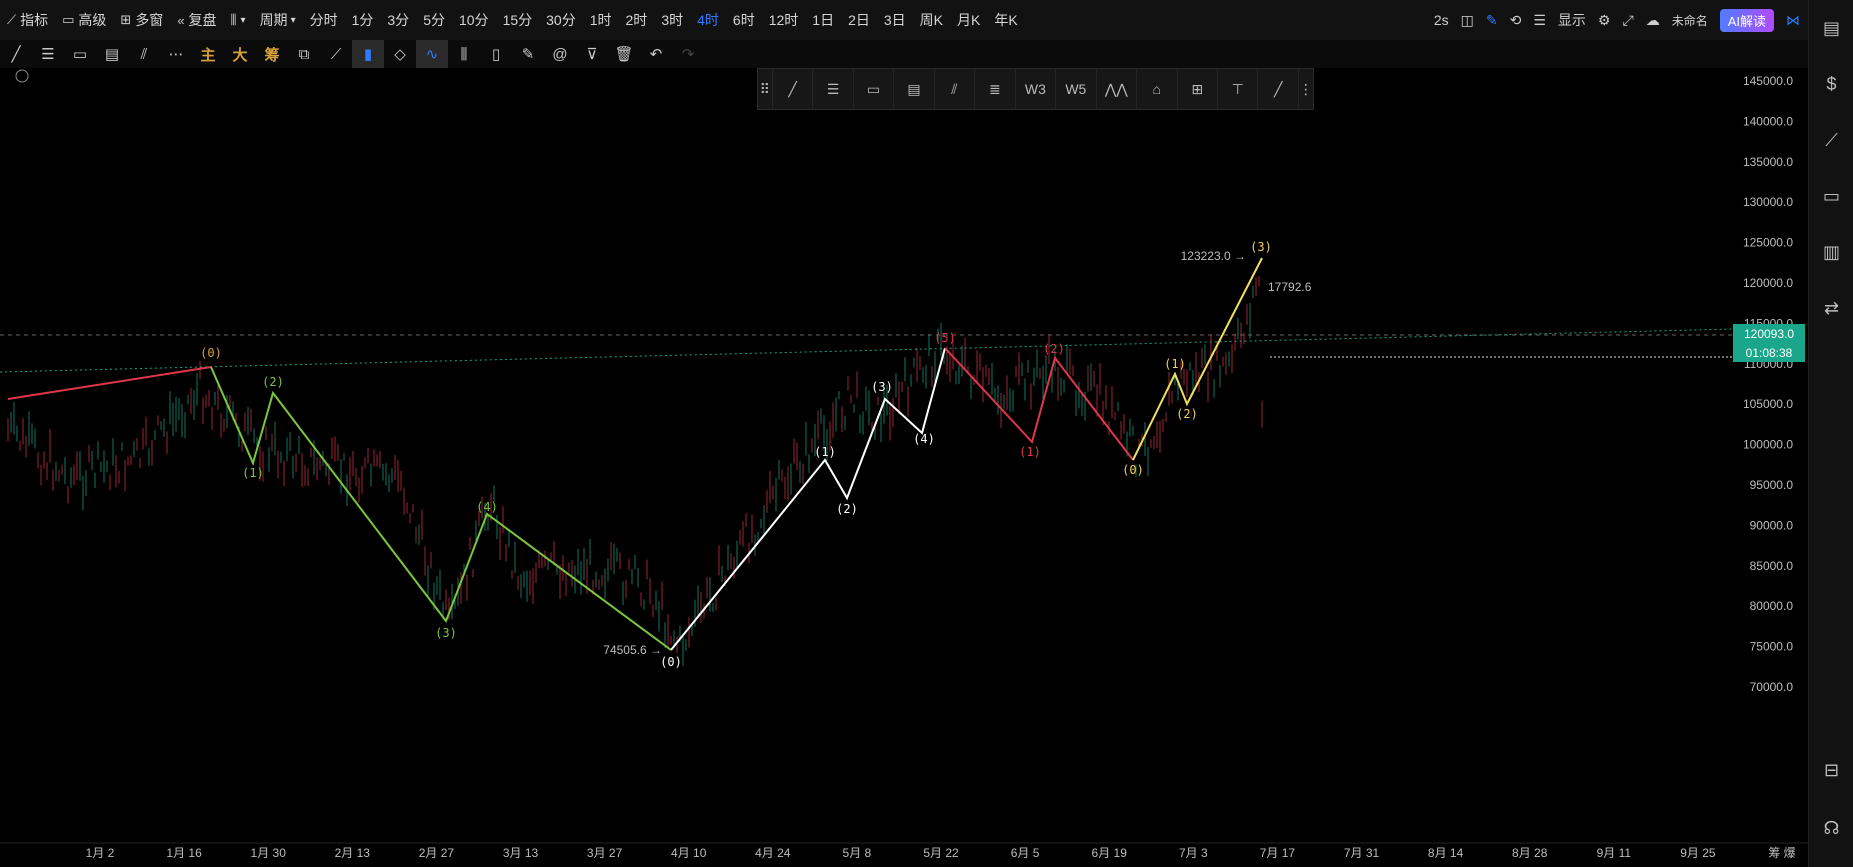 The width and height of the screenshot is (1853, 867). I want to click on main-indicator-button: 主, so click(208, 54).